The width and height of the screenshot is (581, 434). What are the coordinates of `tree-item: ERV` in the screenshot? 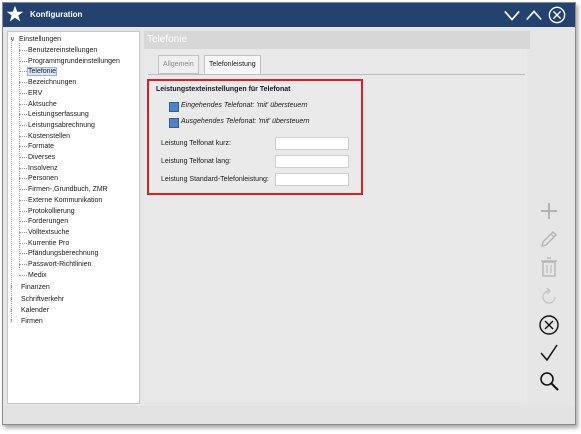 It's located at (35, 93).